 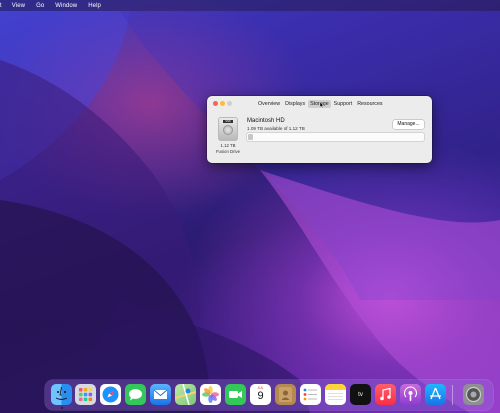 I want to click on storage-usage-fill, so click(x=250, y=137).